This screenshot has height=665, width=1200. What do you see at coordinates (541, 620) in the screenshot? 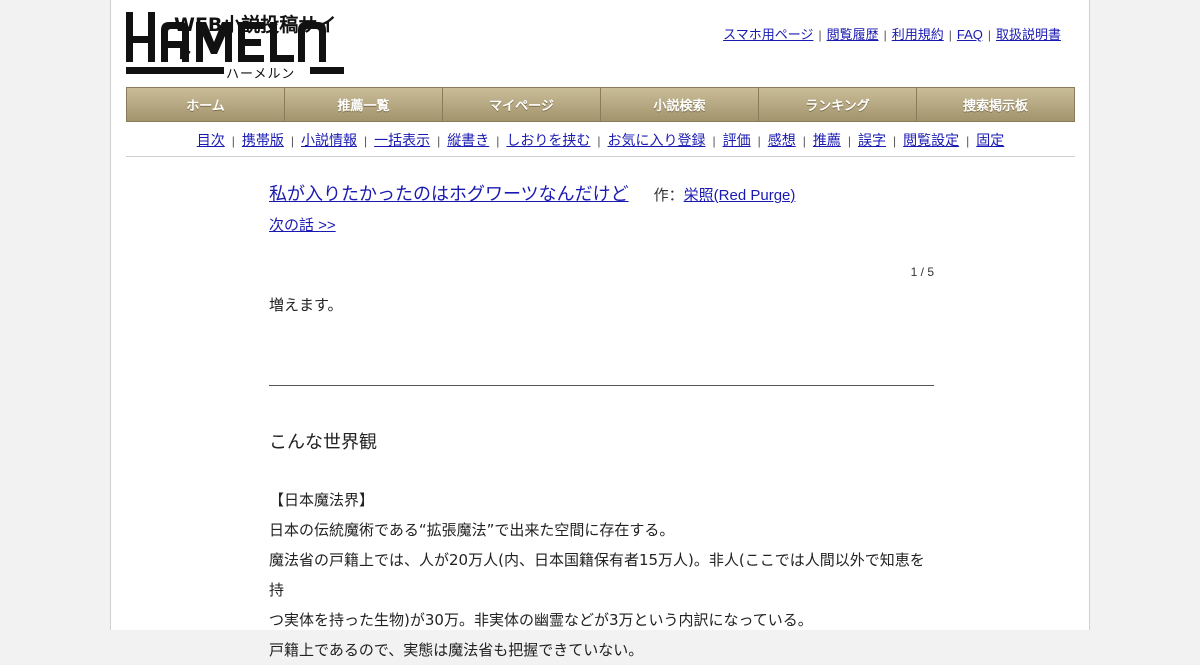
I see `body-paragraph: つ実体を持った生物)が30万。非実体の幽霊などが3万という内訳になっている。` at bounding box center [541, 620].